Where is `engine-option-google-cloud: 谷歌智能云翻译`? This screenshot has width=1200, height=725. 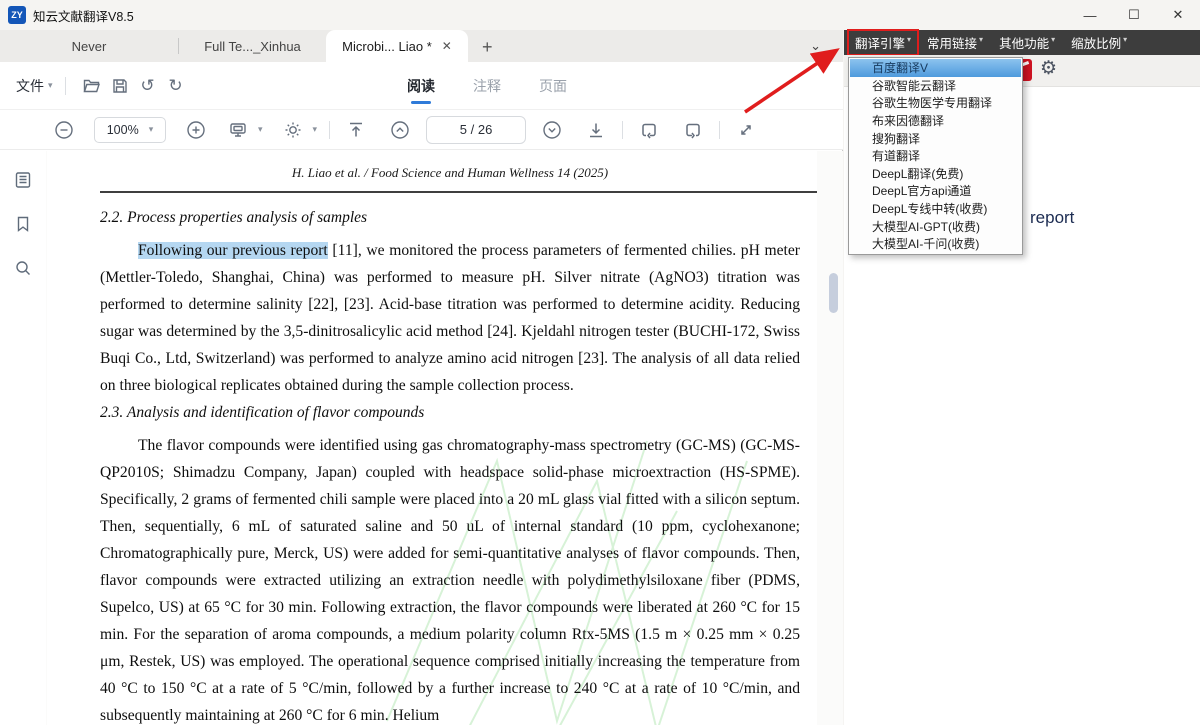 engine-option-google-cloud: 谷歌智能云翻译 is located at coordinates (935, 86).